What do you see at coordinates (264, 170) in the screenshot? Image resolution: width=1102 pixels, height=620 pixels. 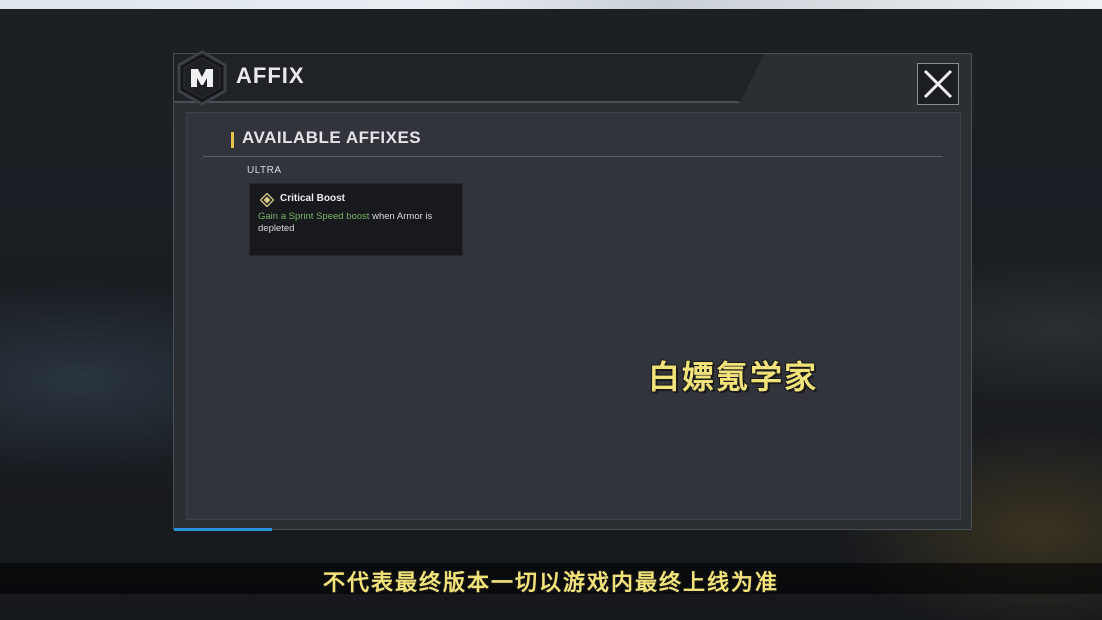 I see `tier-label-ultra: ULTRA` at bounding box center [264, 170].